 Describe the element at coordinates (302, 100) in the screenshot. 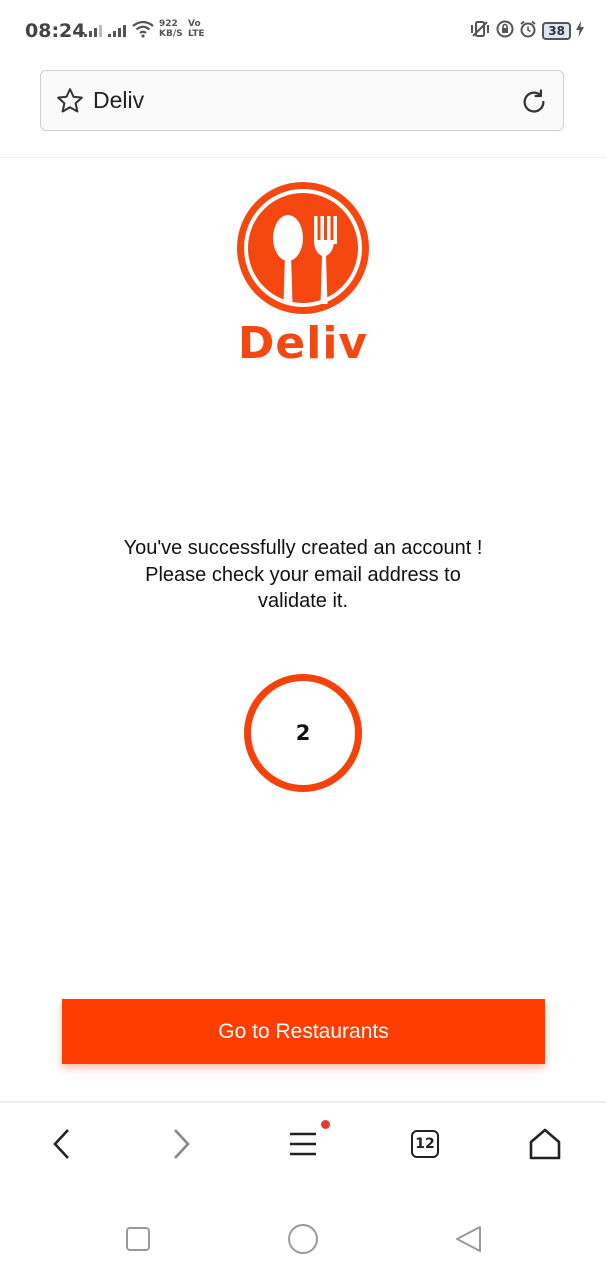

I see `address-bar: Deliv` at that location.